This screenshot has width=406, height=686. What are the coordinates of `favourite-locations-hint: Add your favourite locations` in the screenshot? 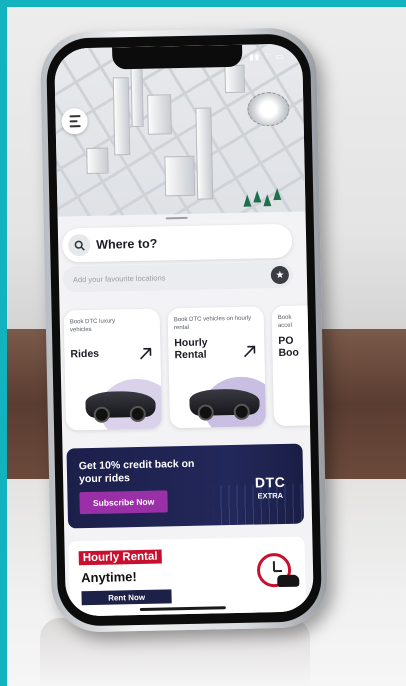 It's located at (119, 278).